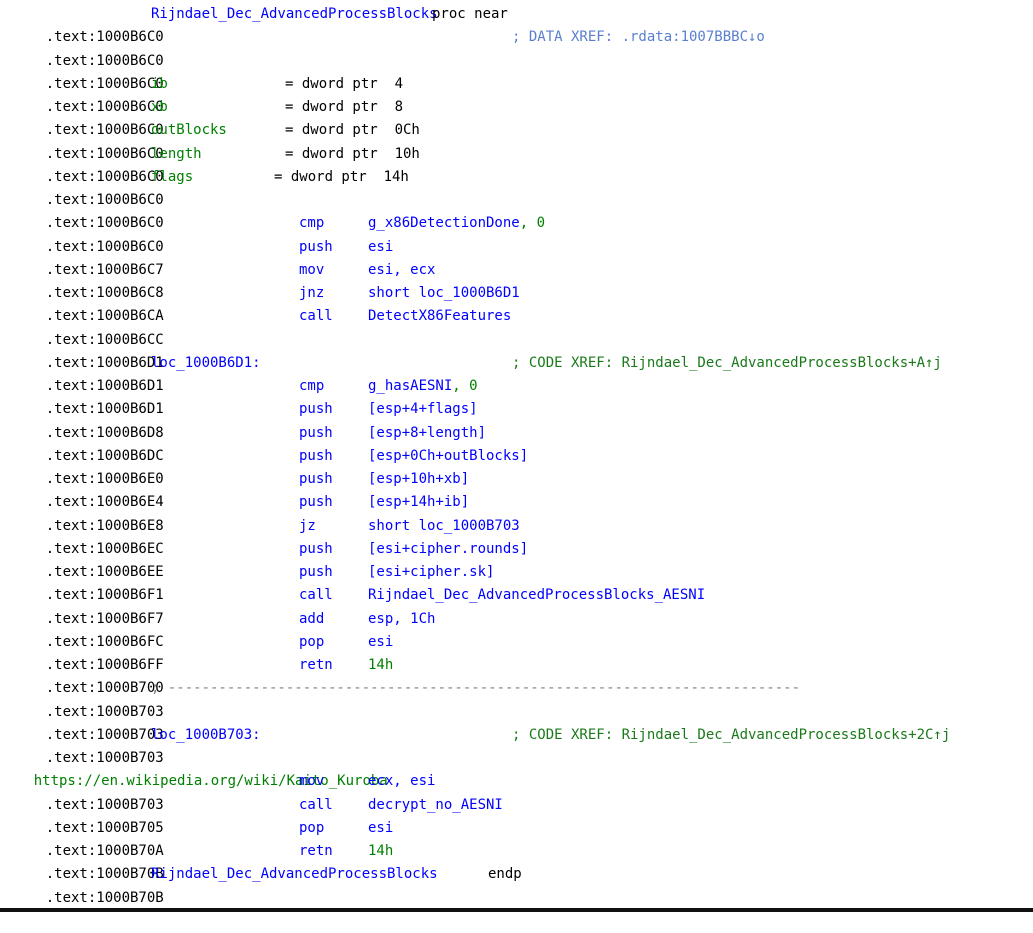 This screenshot has height=933, width=1033. Describe the element at coordinates (517, 350) in the screenshot. I see `listing-line: .text:1000B6D1` at that location.